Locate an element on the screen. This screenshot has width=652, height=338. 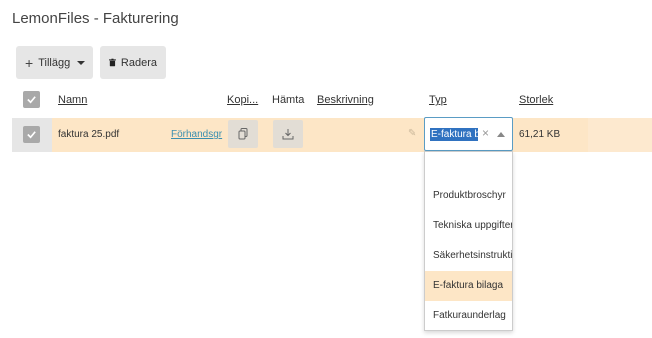
row-trailing-cell is located at coordinates (620, 135).